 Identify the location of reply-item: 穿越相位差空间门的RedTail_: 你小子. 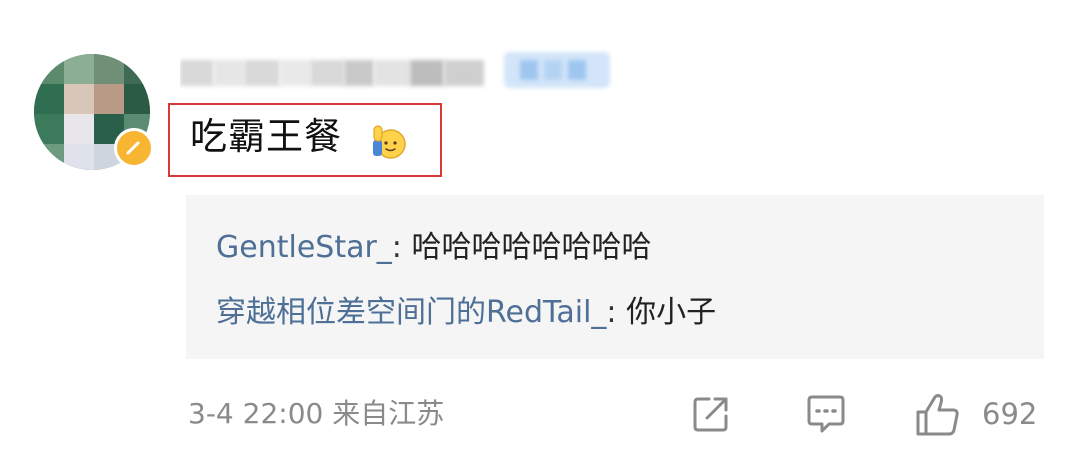
(466, 313).